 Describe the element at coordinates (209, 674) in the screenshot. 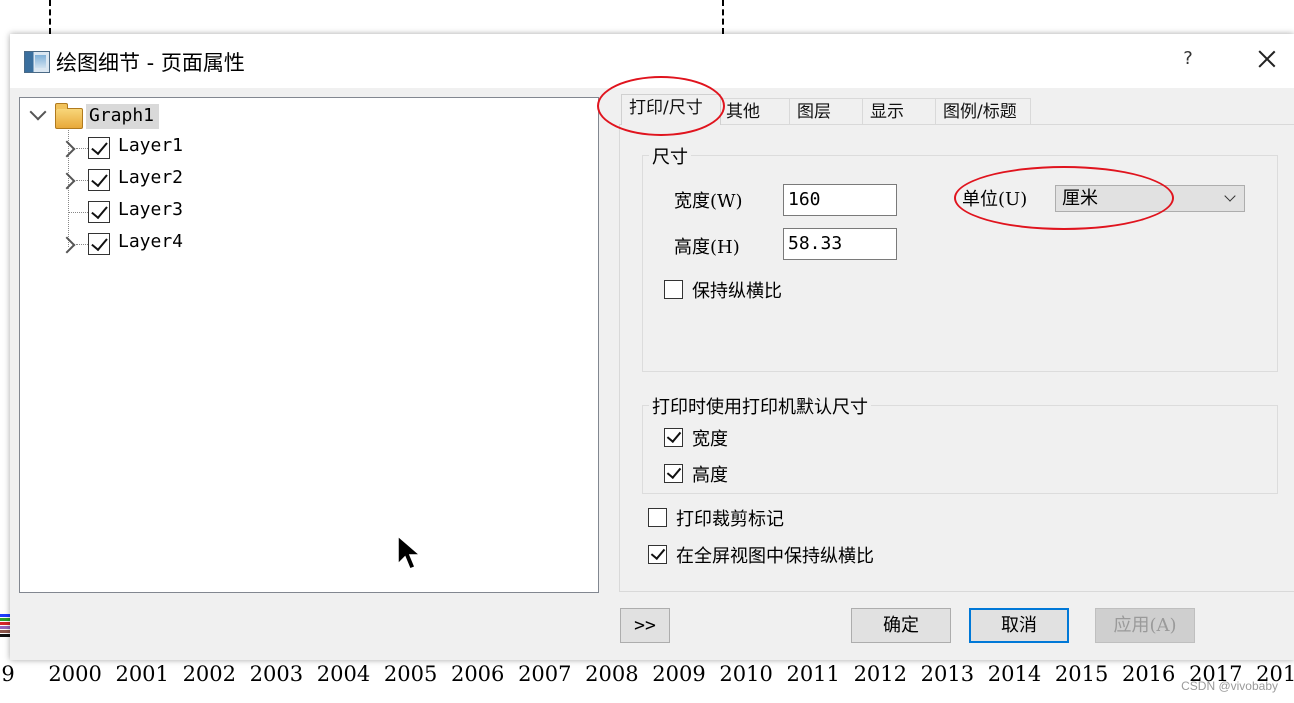

I see `x-tick-label: 2002` at that location.